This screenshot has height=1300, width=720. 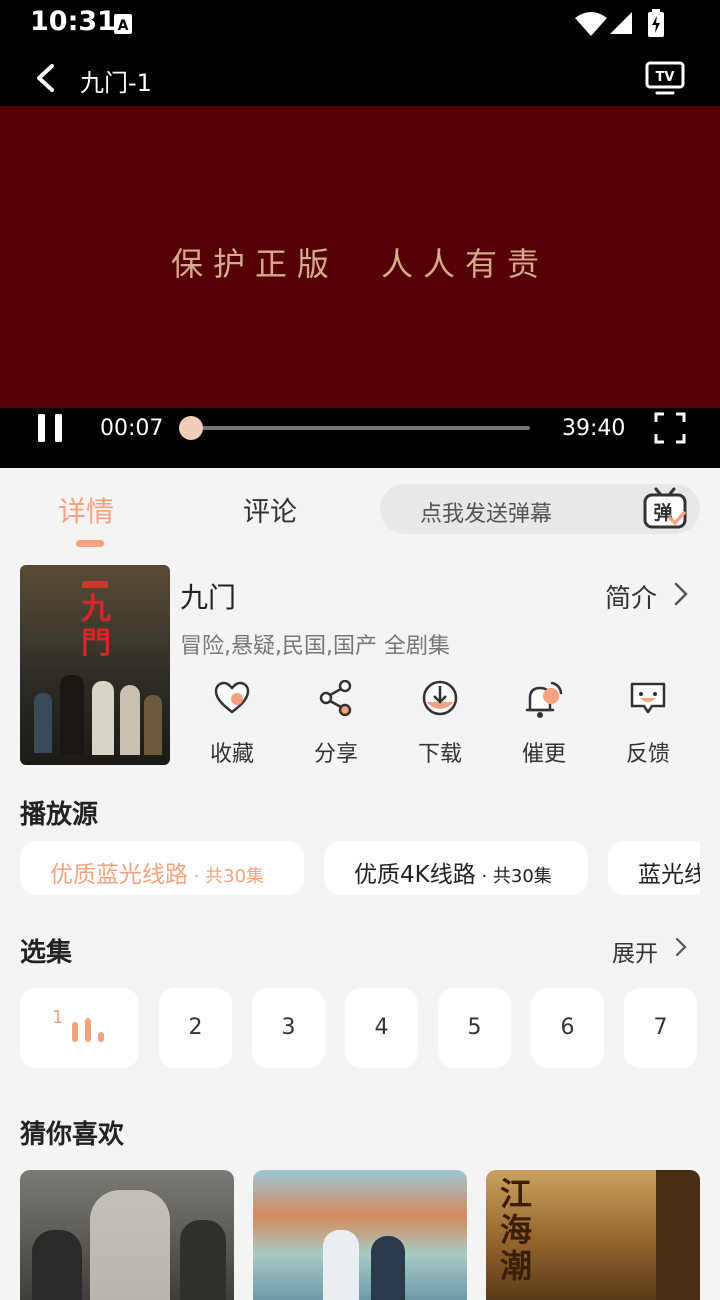 I want to click on episode-item-7: 7, so click(x=660, y=1028).